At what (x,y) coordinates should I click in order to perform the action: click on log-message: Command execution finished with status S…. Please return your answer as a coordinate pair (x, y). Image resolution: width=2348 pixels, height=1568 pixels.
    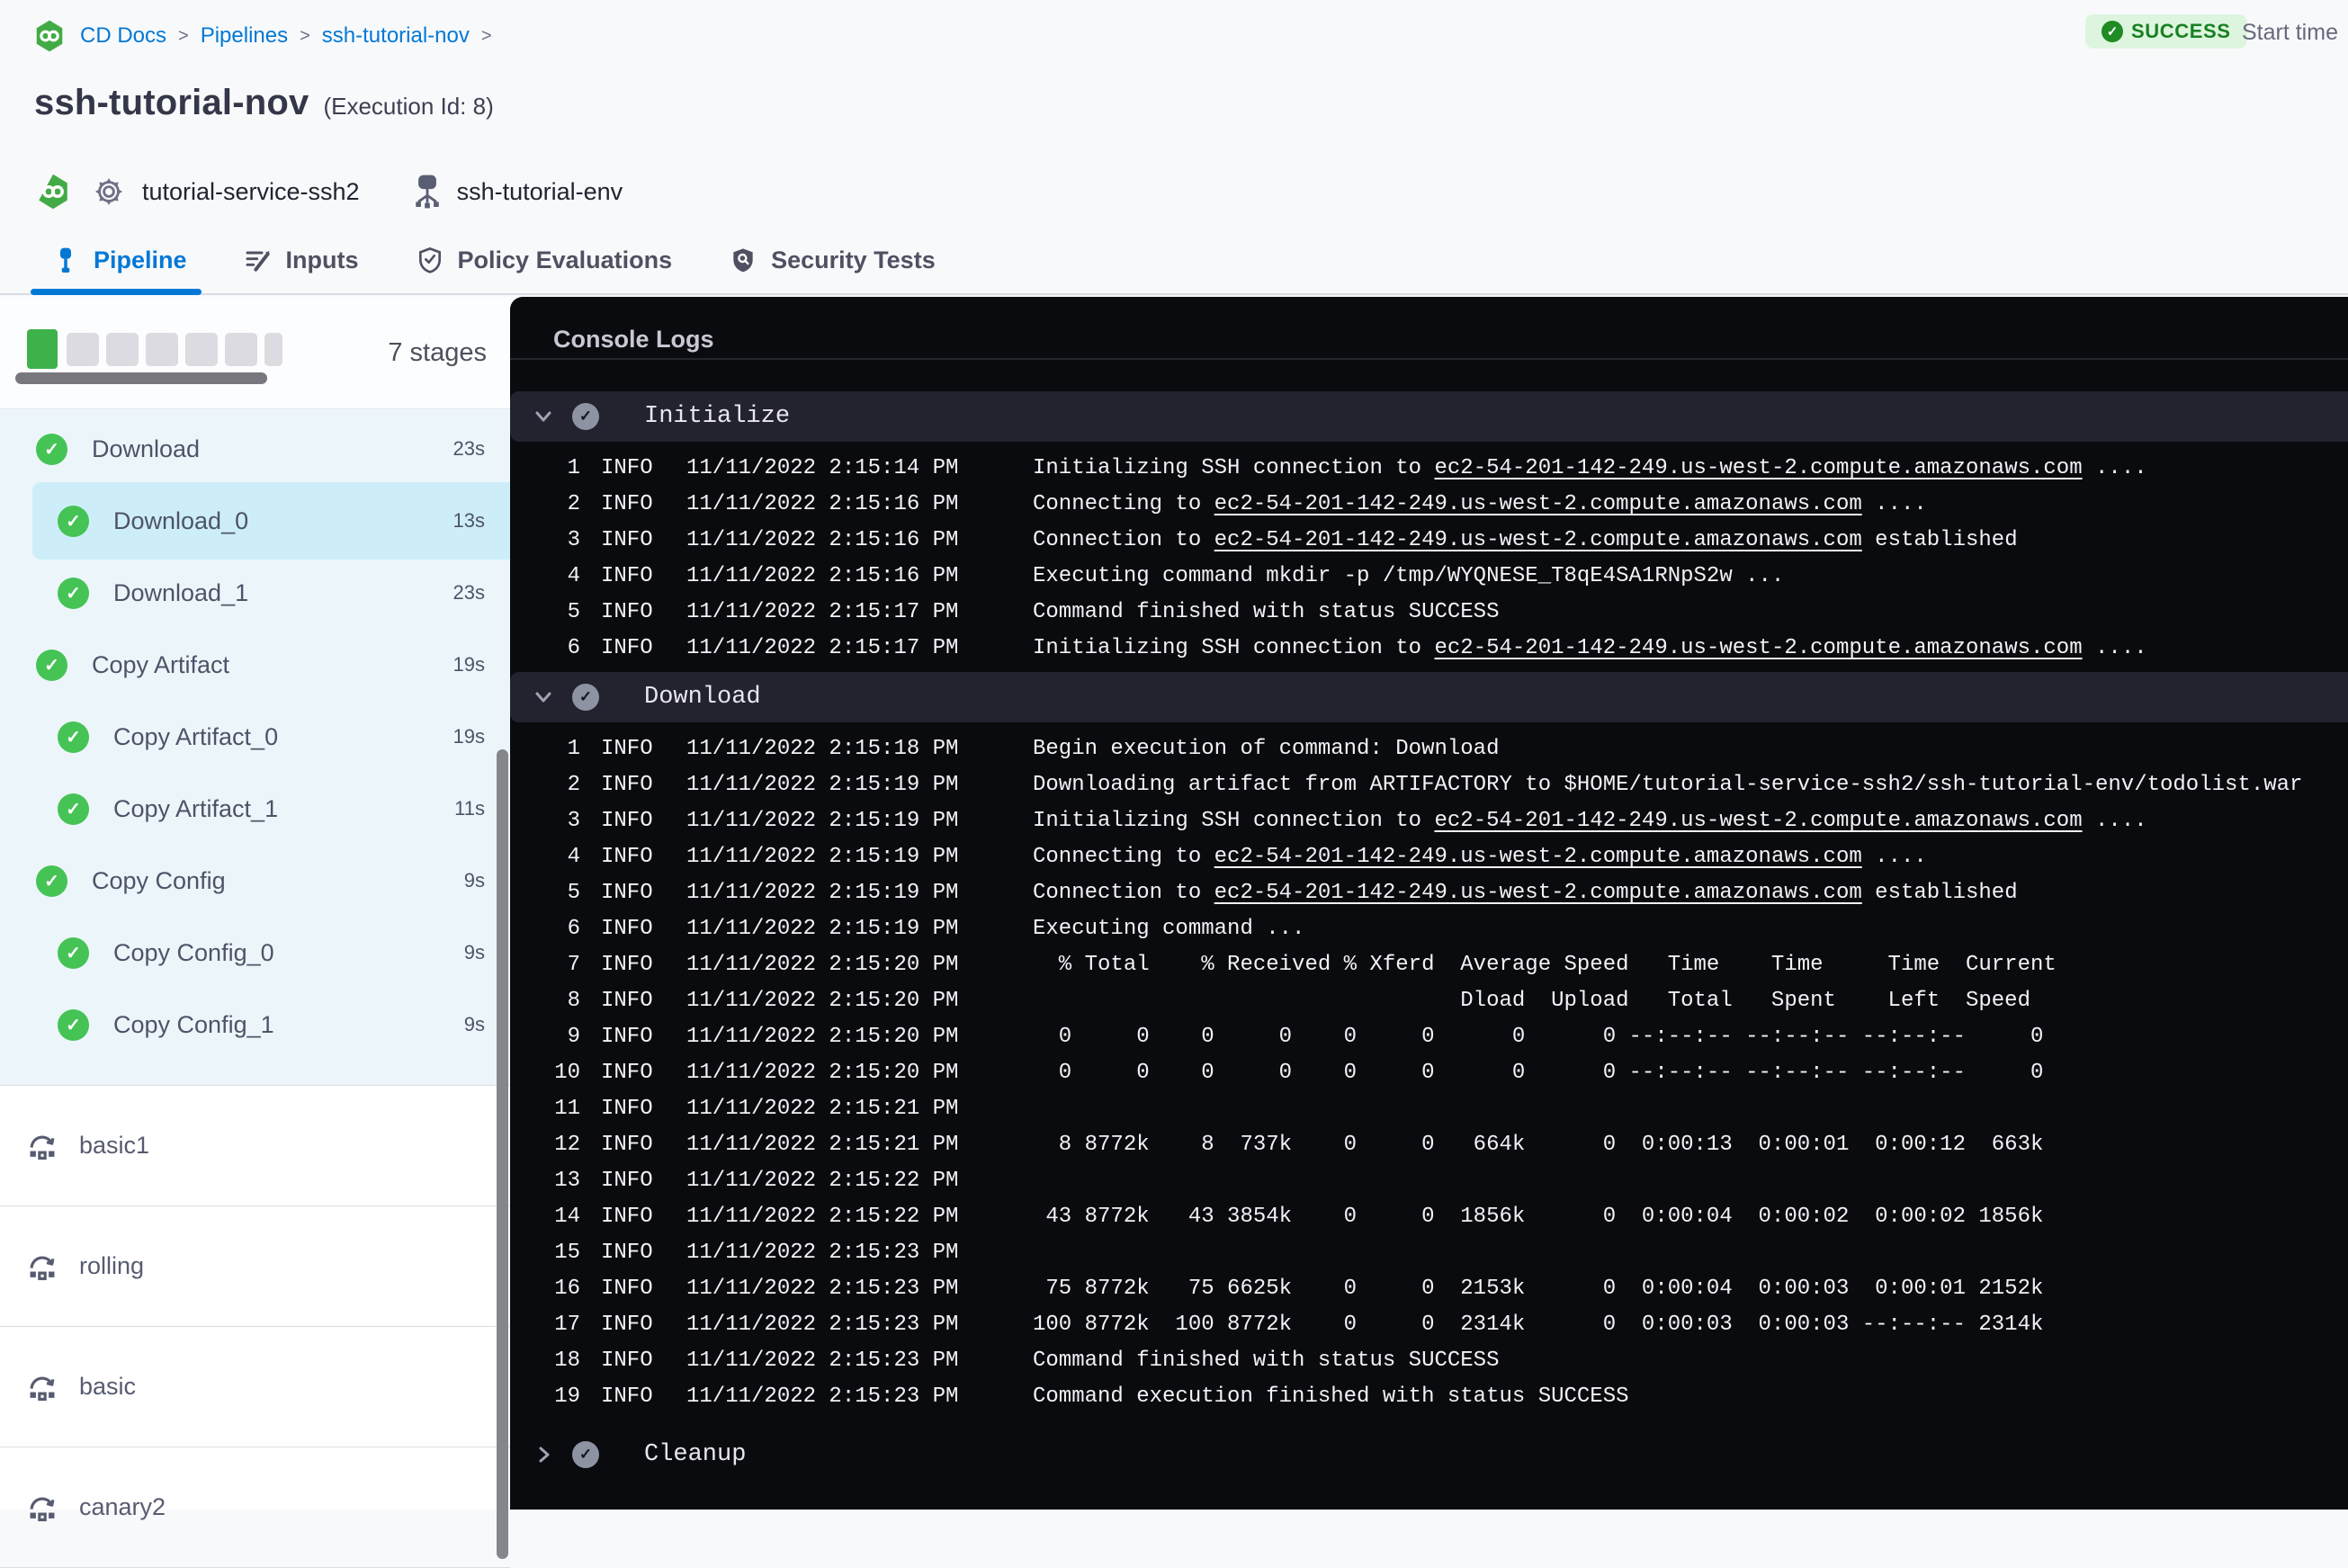
    Looking at the image, I should click on (1331, 1396).